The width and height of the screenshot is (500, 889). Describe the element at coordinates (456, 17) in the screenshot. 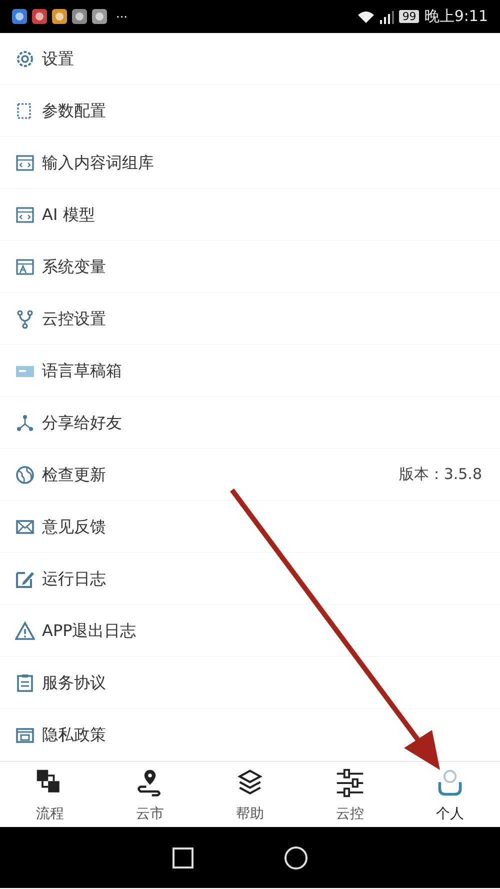

I see `clock: 晚上9:11` at that location.